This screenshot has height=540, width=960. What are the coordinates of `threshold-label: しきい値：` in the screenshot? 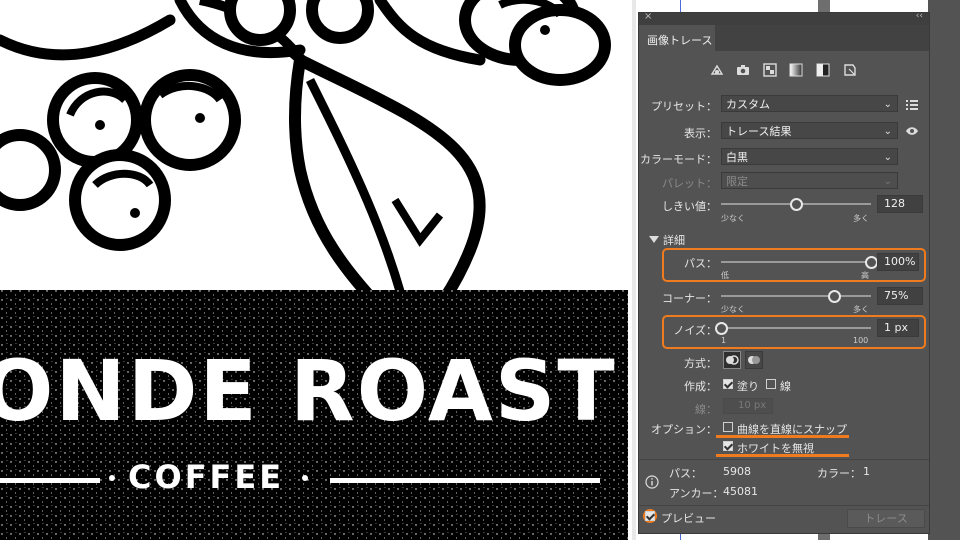 It's located at (689, 206).